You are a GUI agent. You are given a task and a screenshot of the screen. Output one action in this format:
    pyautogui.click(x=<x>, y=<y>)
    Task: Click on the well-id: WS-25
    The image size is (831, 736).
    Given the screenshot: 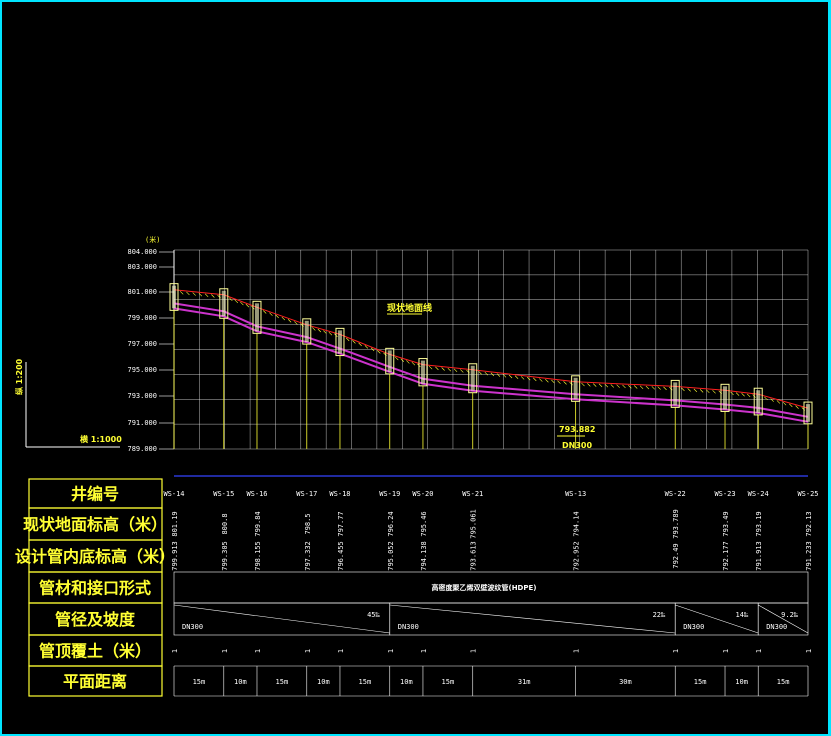 What is the action you would take?
    pyautogui.click(x=807, y=494)
    